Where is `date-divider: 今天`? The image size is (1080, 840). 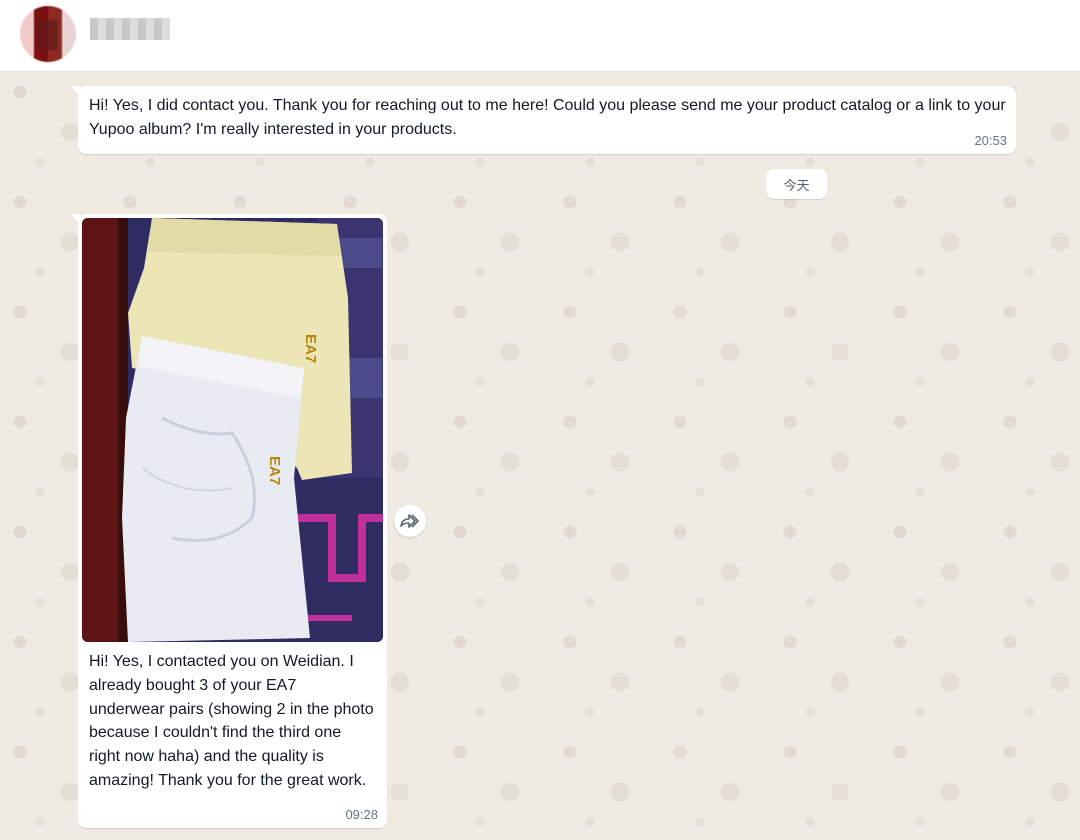 date-divider: 今天 is located at coordinates (796, 184).